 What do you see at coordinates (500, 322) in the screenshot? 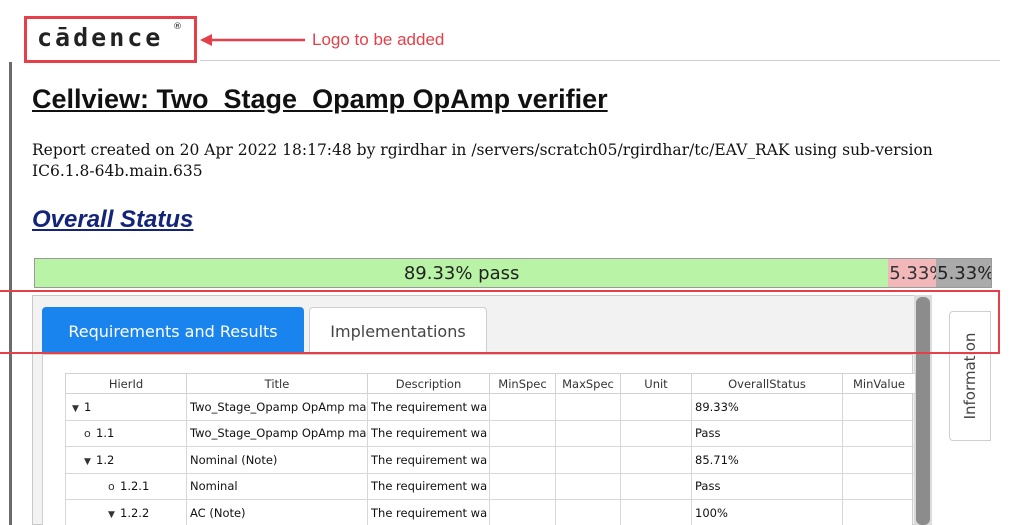
I see `annotation-highlight-box` at bounding box center [500, 322].